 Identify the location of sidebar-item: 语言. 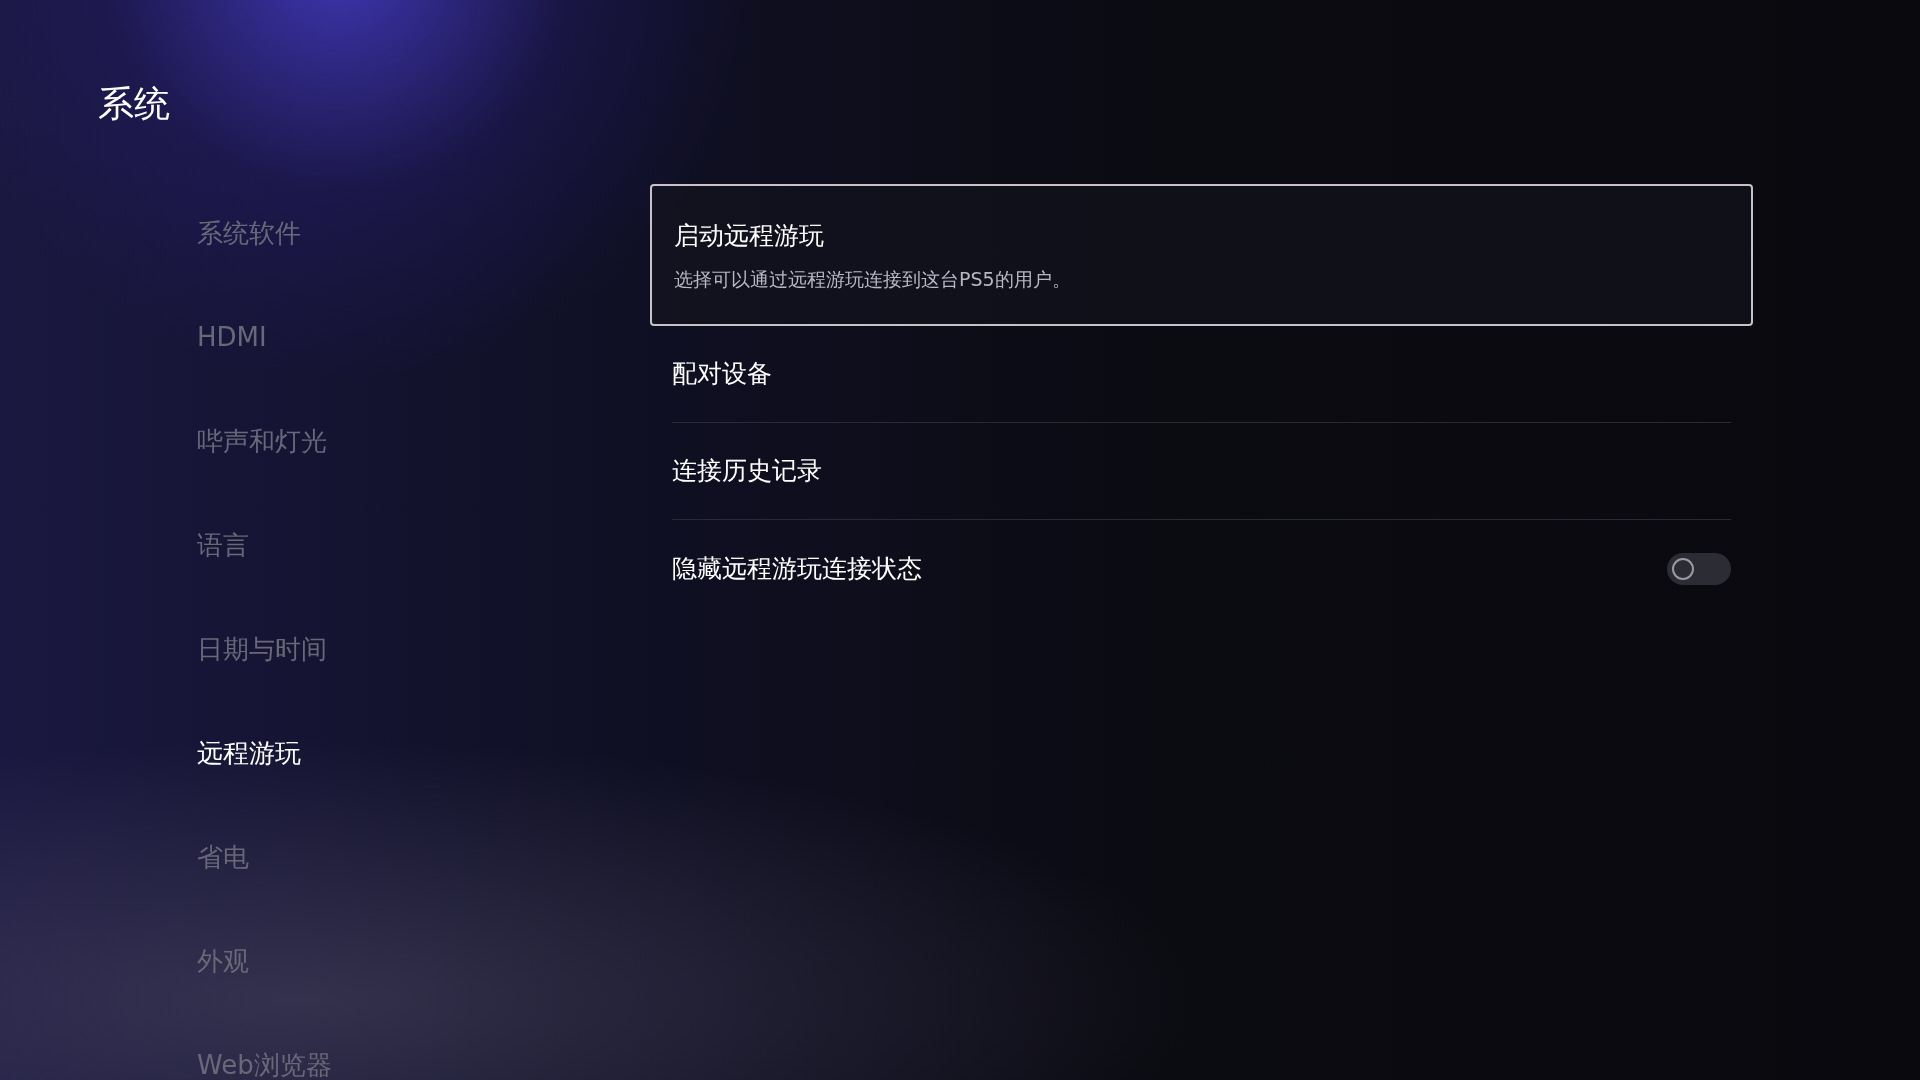
(423, 545).